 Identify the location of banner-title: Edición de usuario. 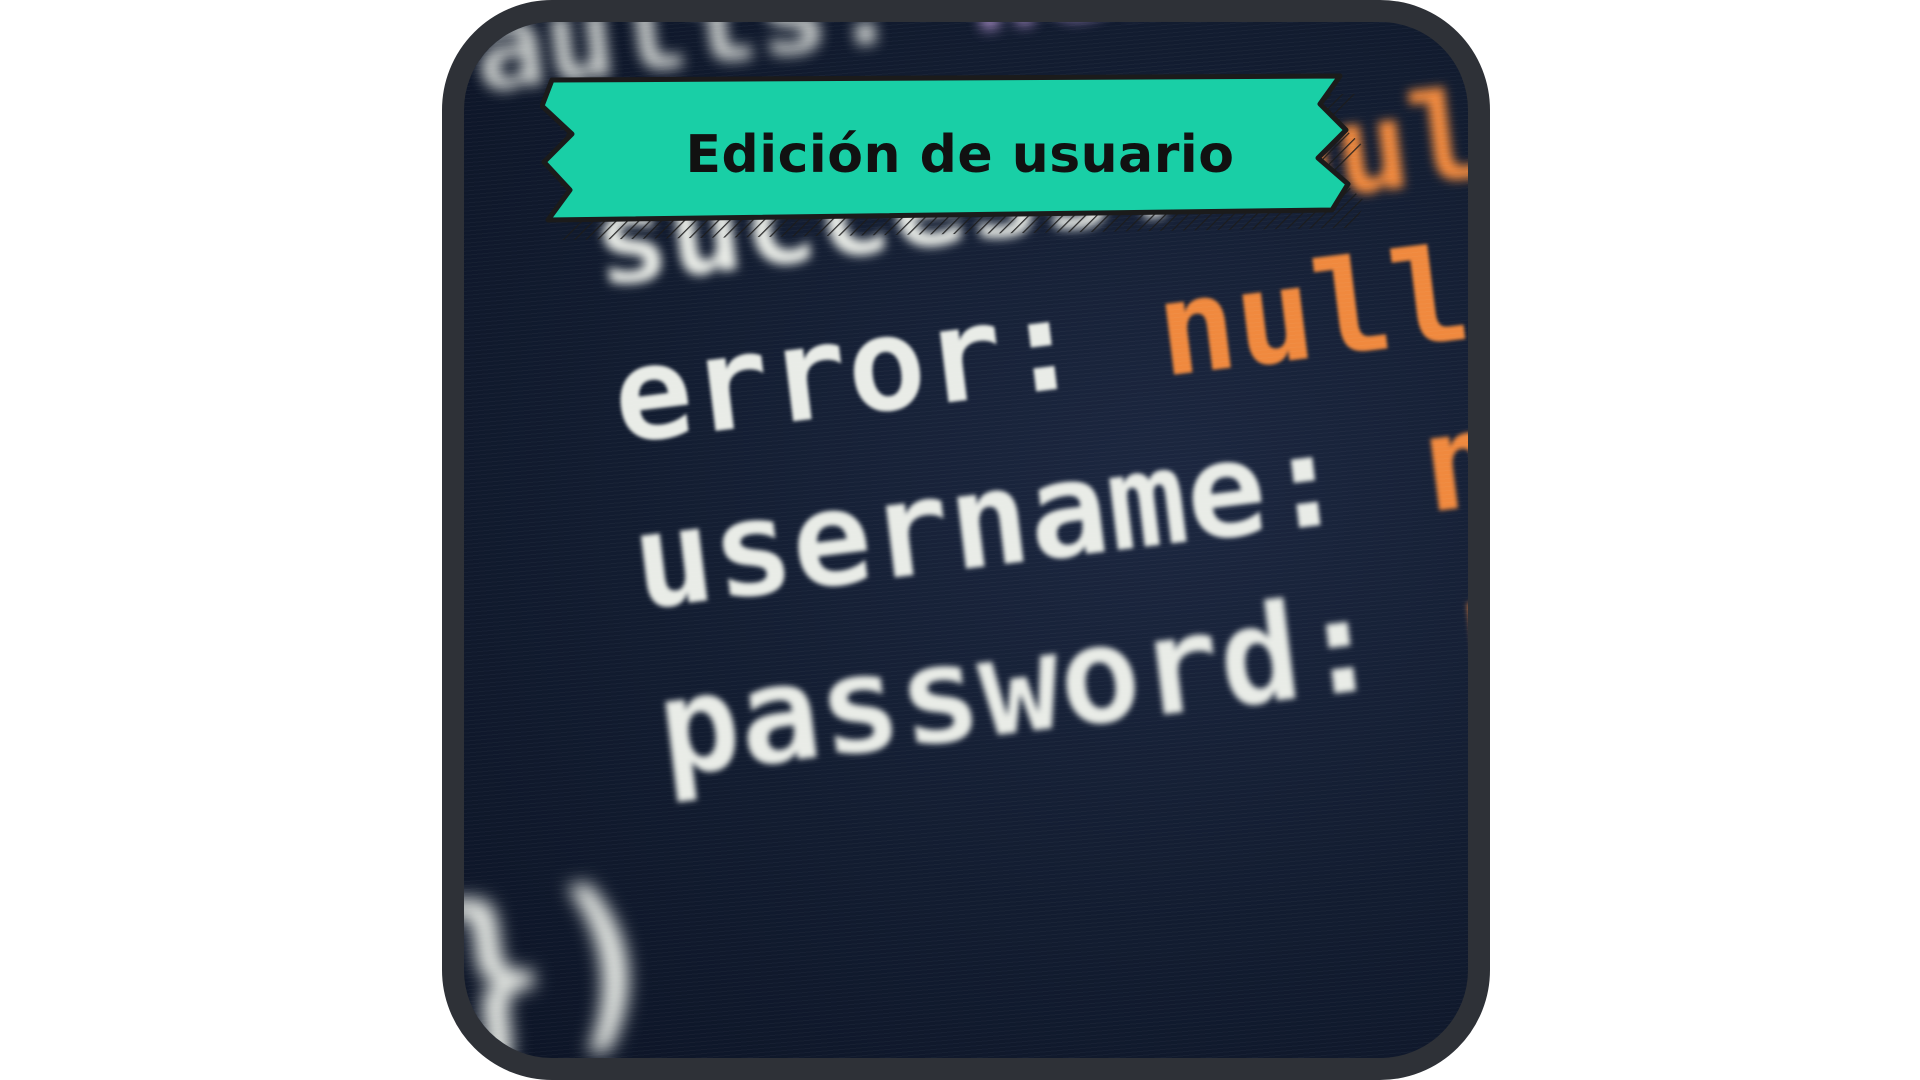
(960, 155).